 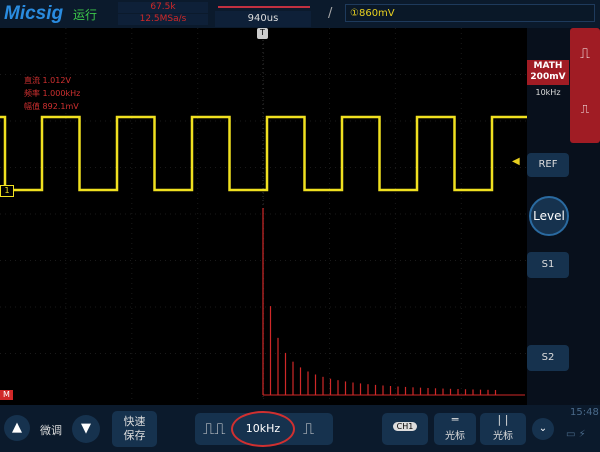 What do you see at coordinates (548, 165) in the screenshot?
I see `ref-button: REF` at bounding box center [548, 165].